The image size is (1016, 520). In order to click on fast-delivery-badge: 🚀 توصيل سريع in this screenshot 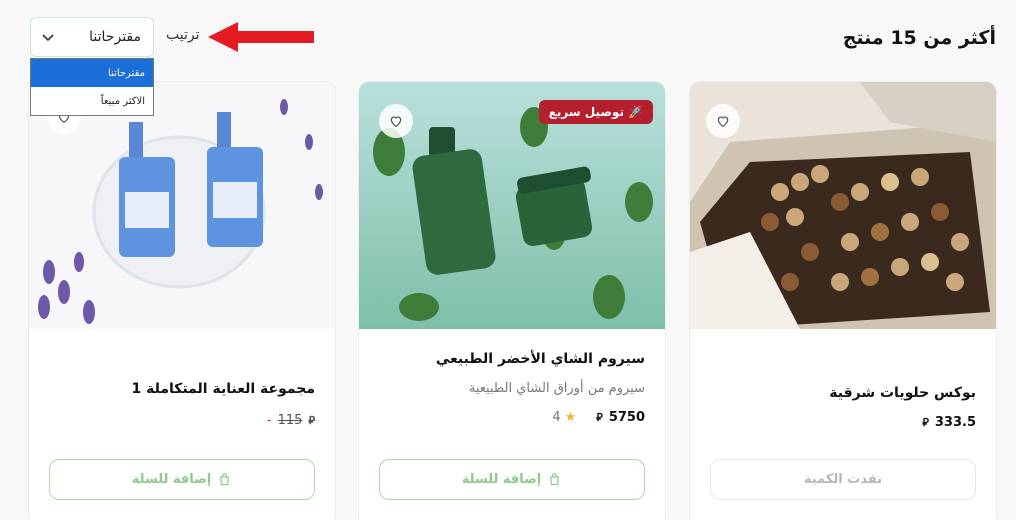, I will do `click(595, 112)`.